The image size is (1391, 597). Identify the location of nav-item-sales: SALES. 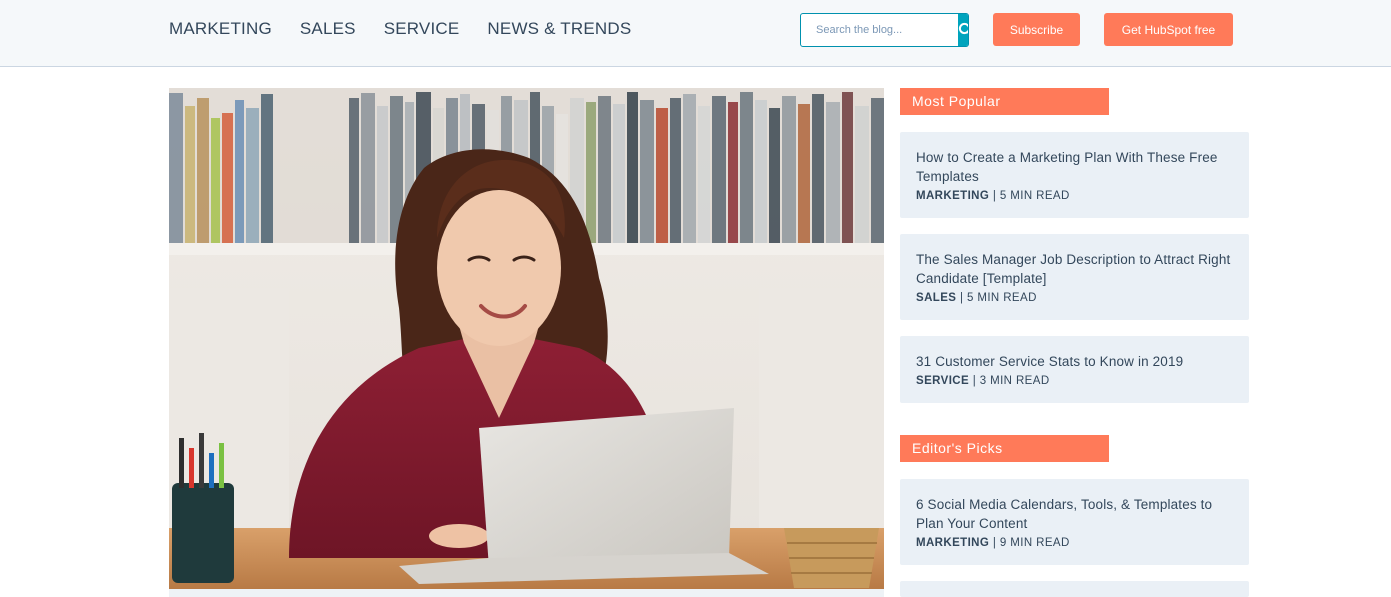
(328, 29).